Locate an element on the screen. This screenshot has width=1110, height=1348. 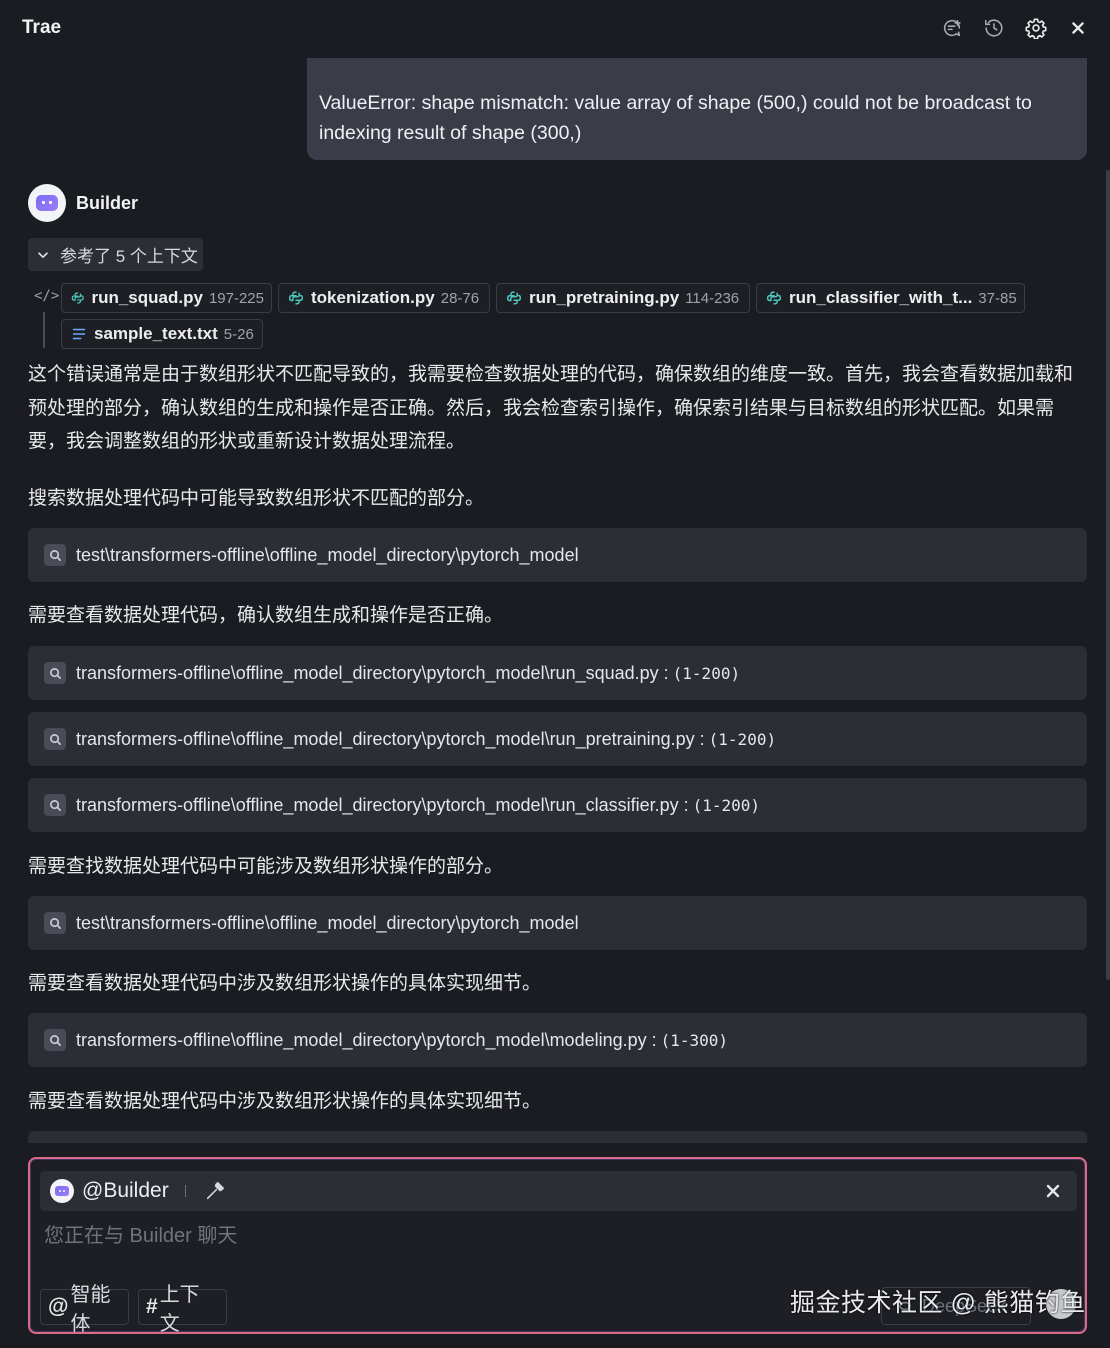
agent-button: @ 智能体 is located at coordinates (84, 1309).